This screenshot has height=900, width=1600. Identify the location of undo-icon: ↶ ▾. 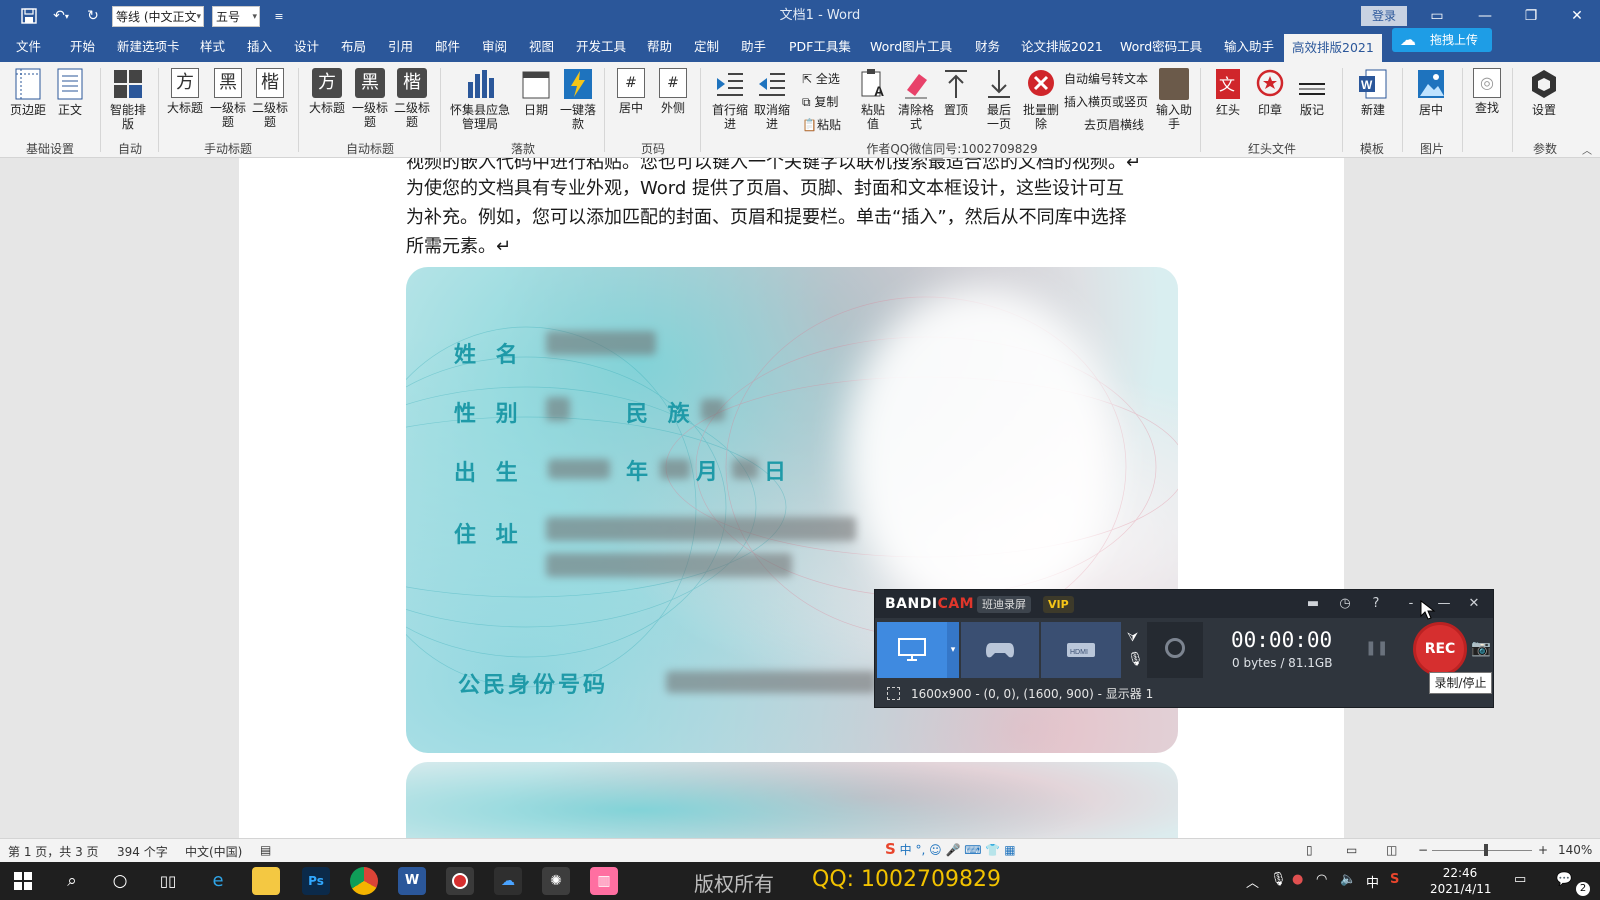
(61, 16).